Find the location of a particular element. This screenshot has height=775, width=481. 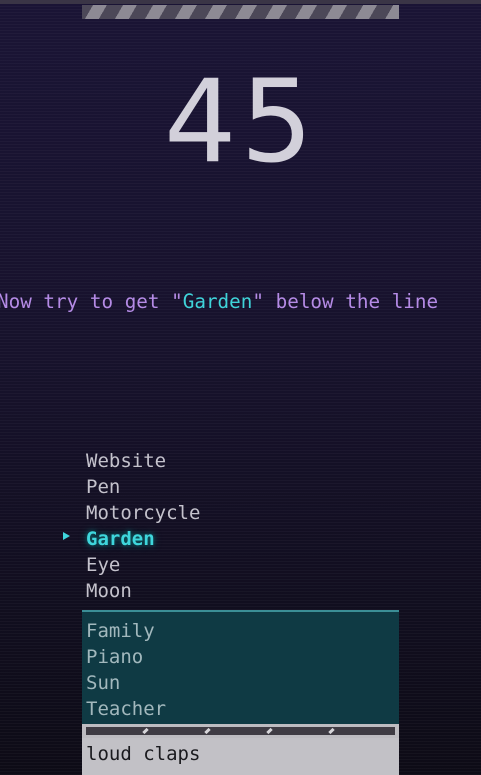

instruction-text: Now try to get "Garden" below the line is located at coordinates (219, 302).